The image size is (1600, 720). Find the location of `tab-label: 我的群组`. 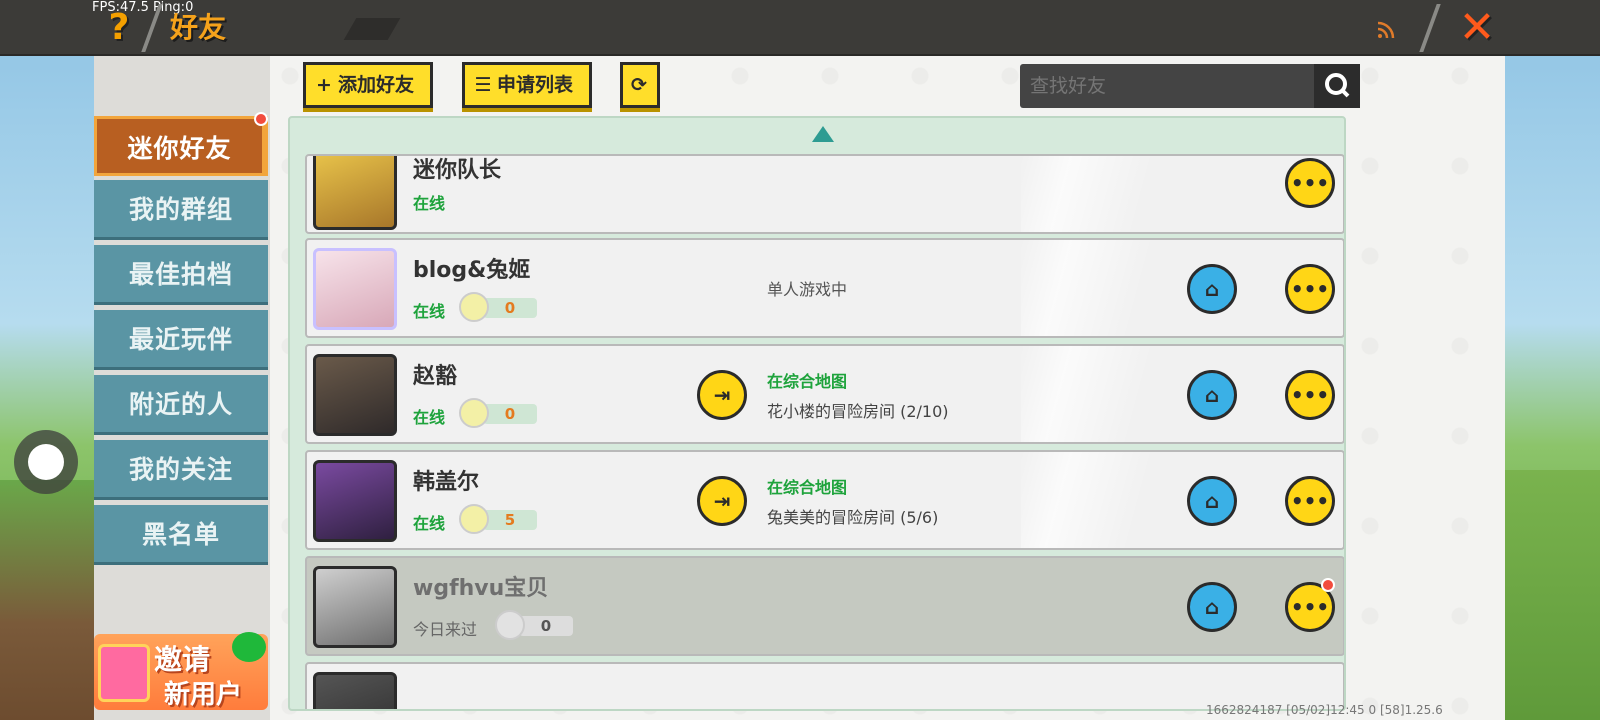

tab-label: 我的群组 is located at coordinates (180, 209).